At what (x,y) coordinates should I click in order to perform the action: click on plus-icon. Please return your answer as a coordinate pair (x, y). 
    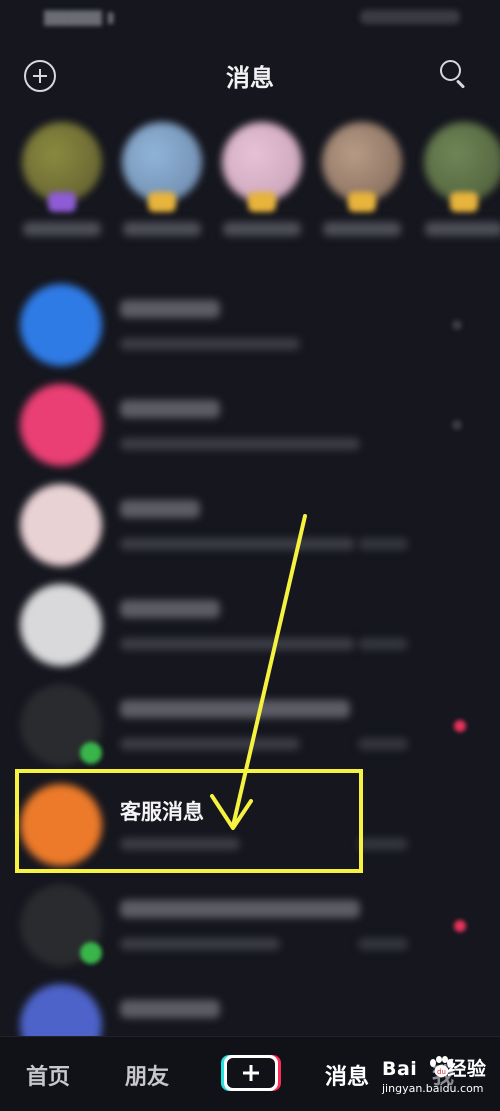
    Looking at the image, I should click on (251, 1073).